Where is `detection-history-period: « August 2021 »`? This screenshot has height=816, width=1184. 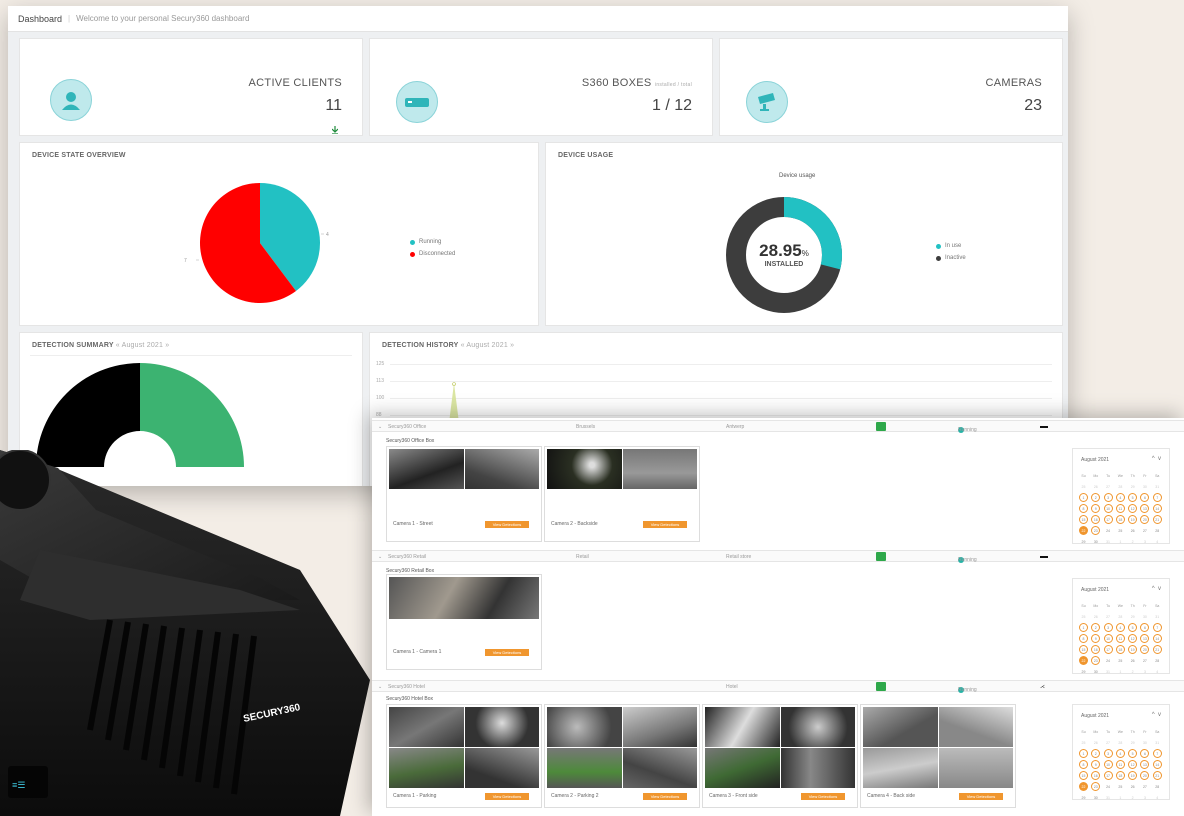
detection-history-period: « August 2021 » is located at coordinates (488, 345).